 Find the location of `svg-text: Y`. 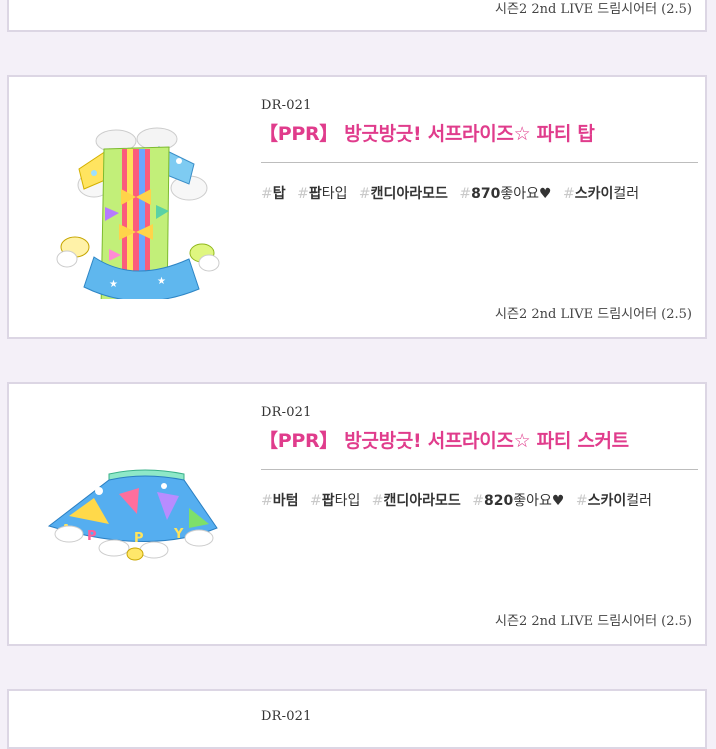

svg-text: Y is located at coordinates (178, 534).